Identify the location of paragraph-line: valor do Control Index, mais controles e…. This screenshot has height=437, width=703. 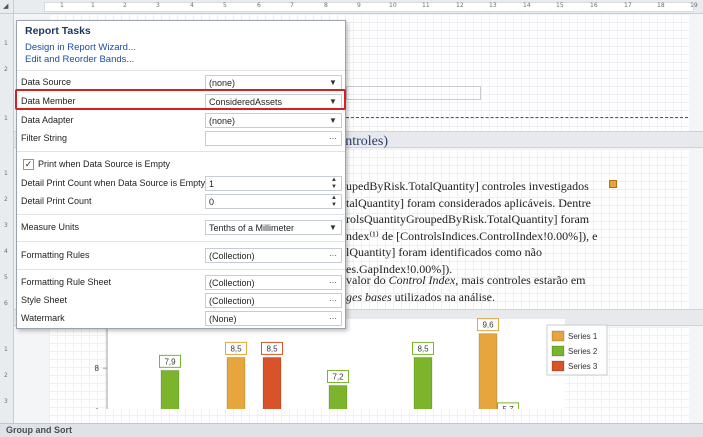
(483, 280).